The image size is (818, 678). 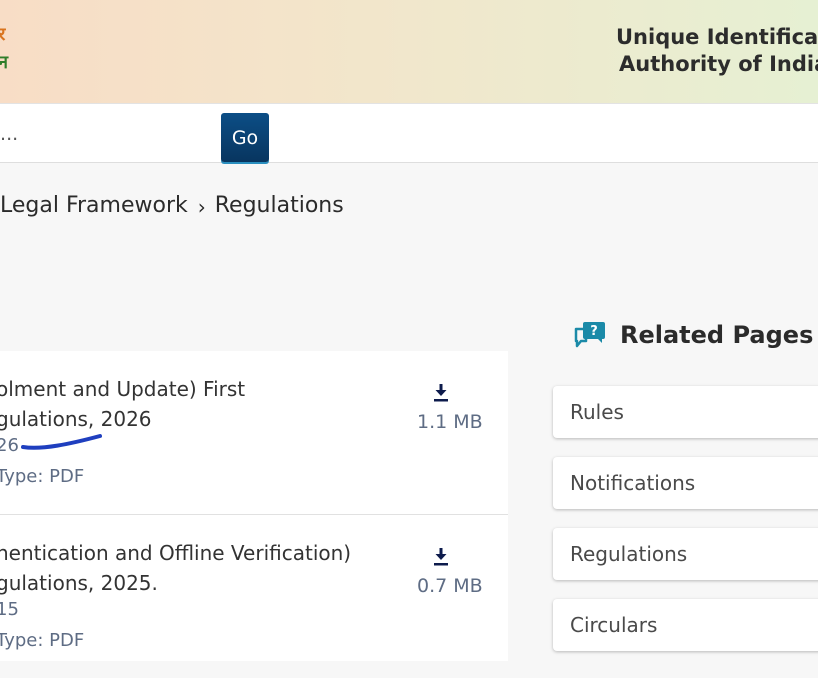 I want to click on breadcrumb: Legal Framework › Regulations, so click(x=172, y=206).